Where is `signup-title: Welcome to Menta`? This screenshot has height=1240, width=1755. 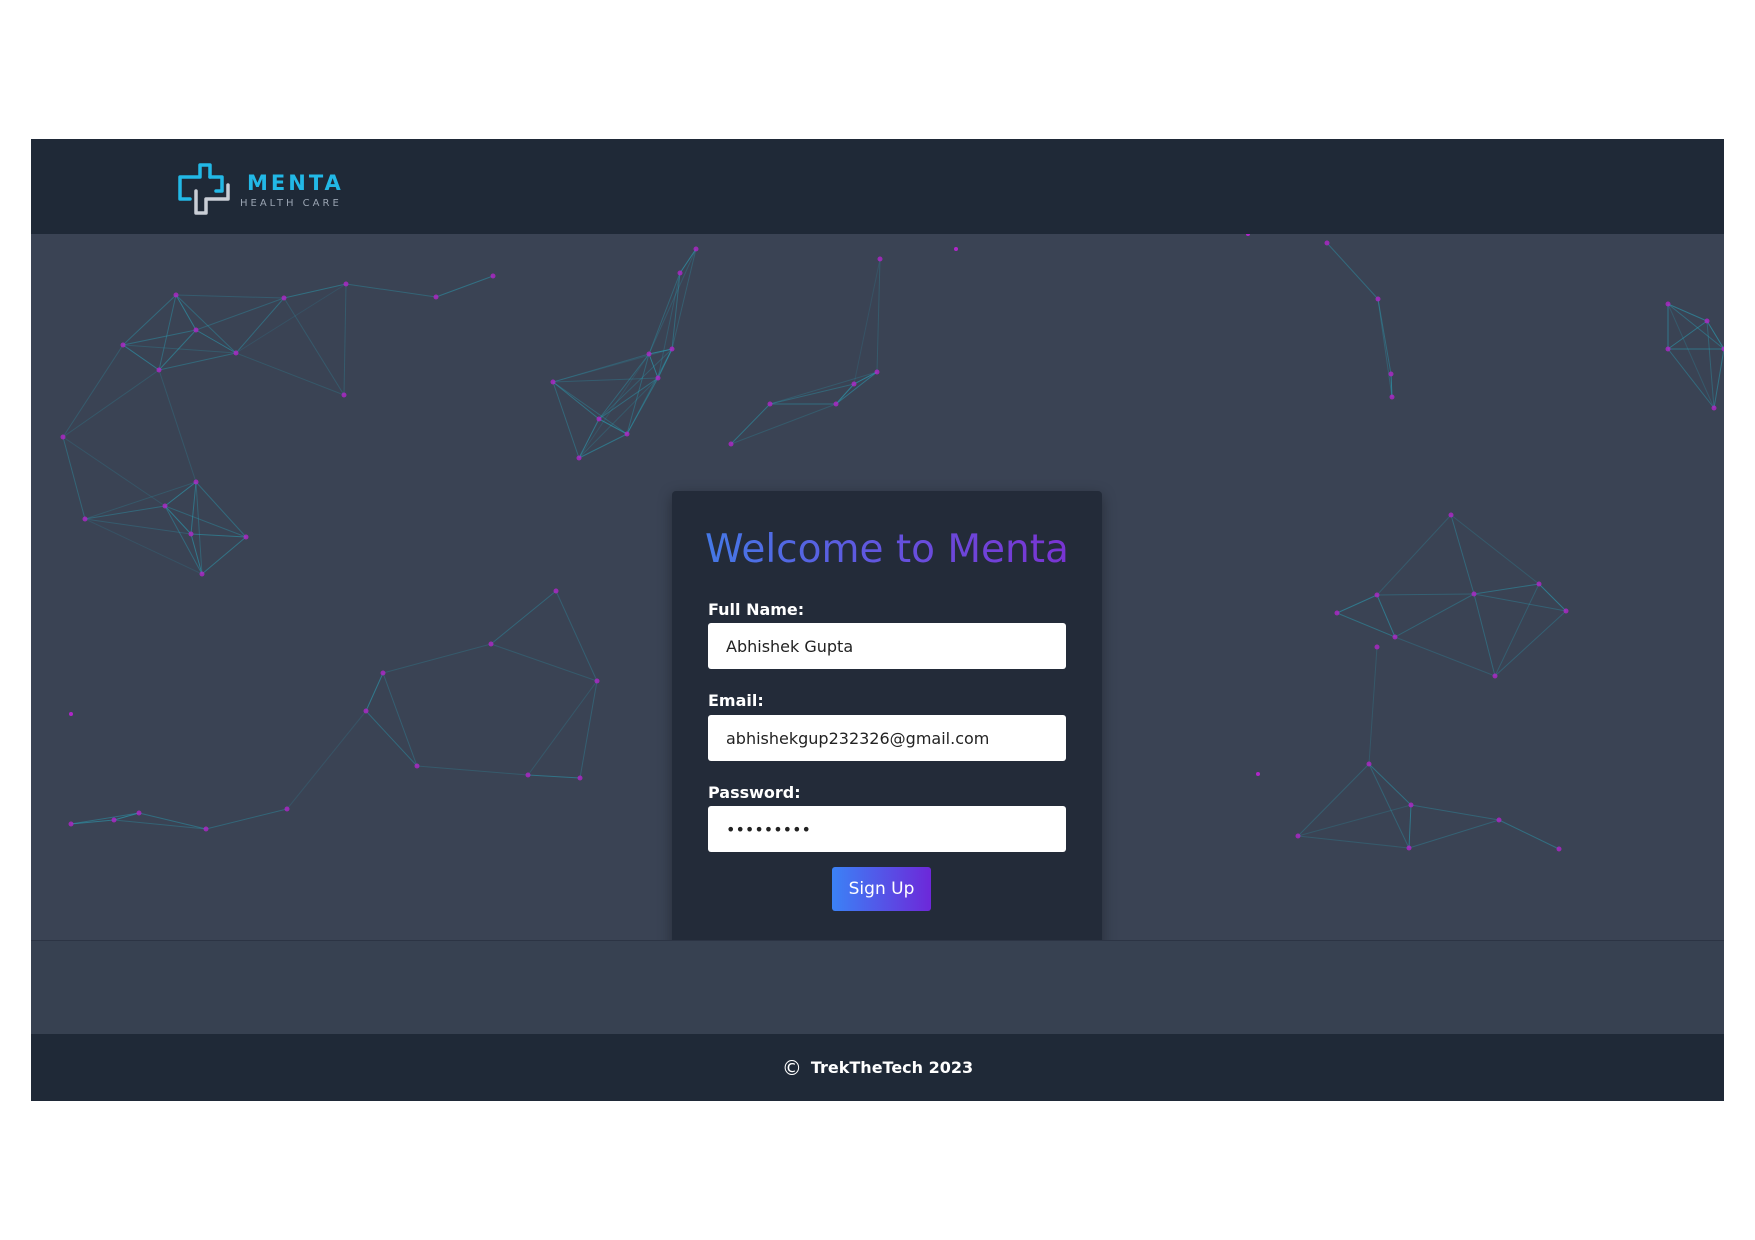 signup-title: Welcome to Menta is located at coordinates (887, 549).